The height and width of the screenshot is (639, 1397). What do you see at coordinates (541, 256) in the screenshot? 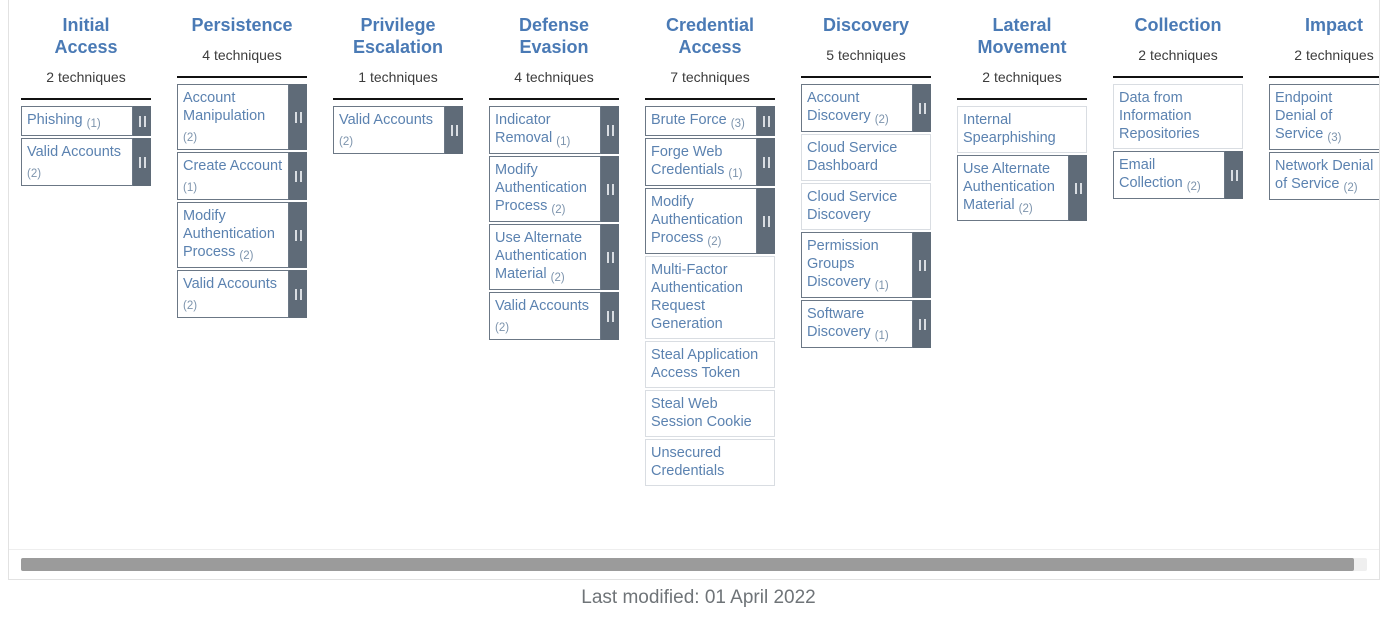
I see `technique-label: Use Alternate Authentication Material` at bounding box center [541, 256].